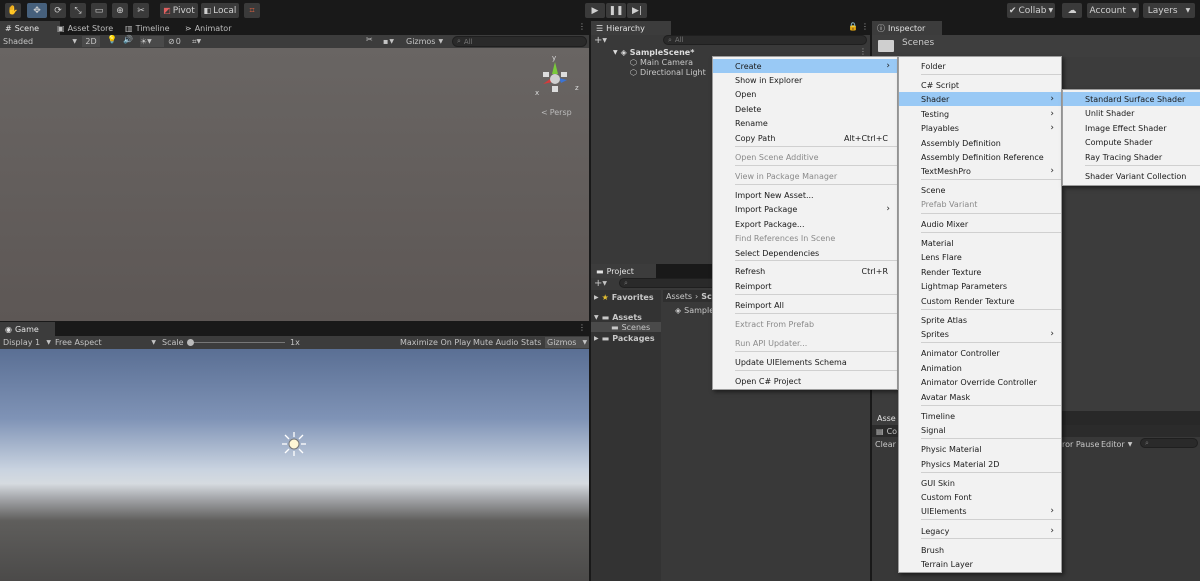  I want to click on create-menu-item-animator-override-controller: Animator Override Controller, so click(980, 382).